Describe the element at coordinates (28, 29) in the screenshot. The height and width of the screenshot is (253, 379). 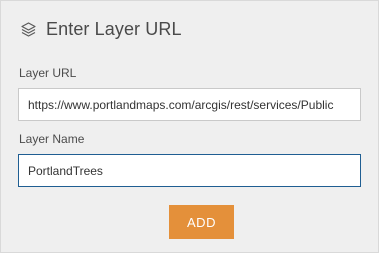
I see `layers-icon` at that location.